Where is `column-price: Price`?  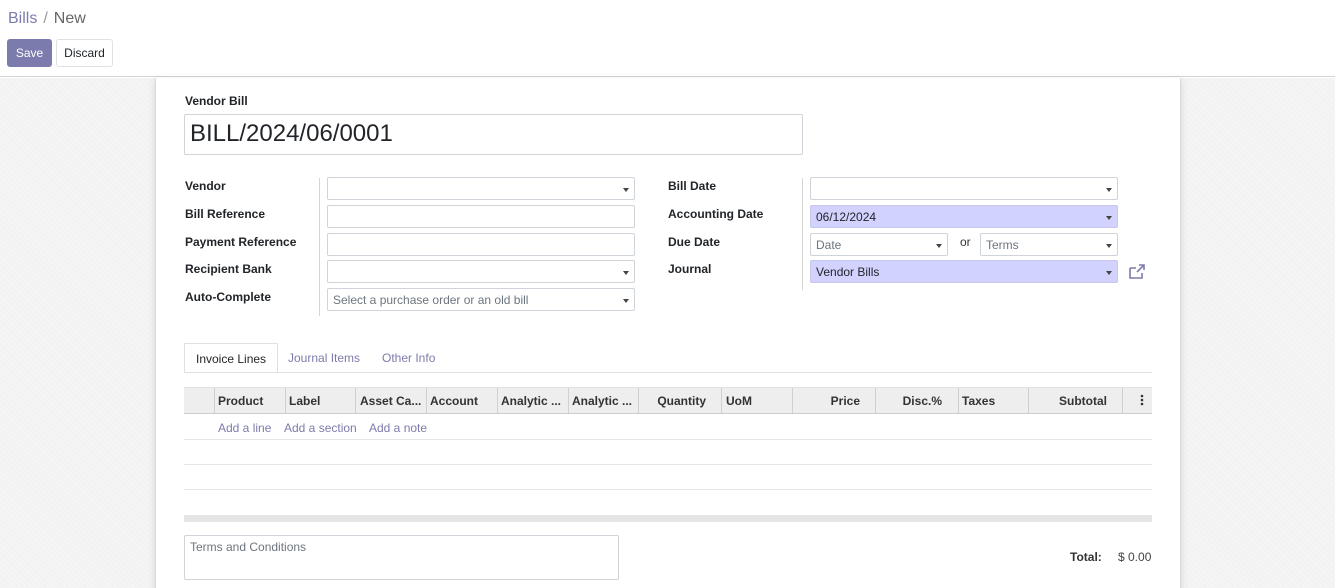
column-price: Price is located at coordinates (827, 400).